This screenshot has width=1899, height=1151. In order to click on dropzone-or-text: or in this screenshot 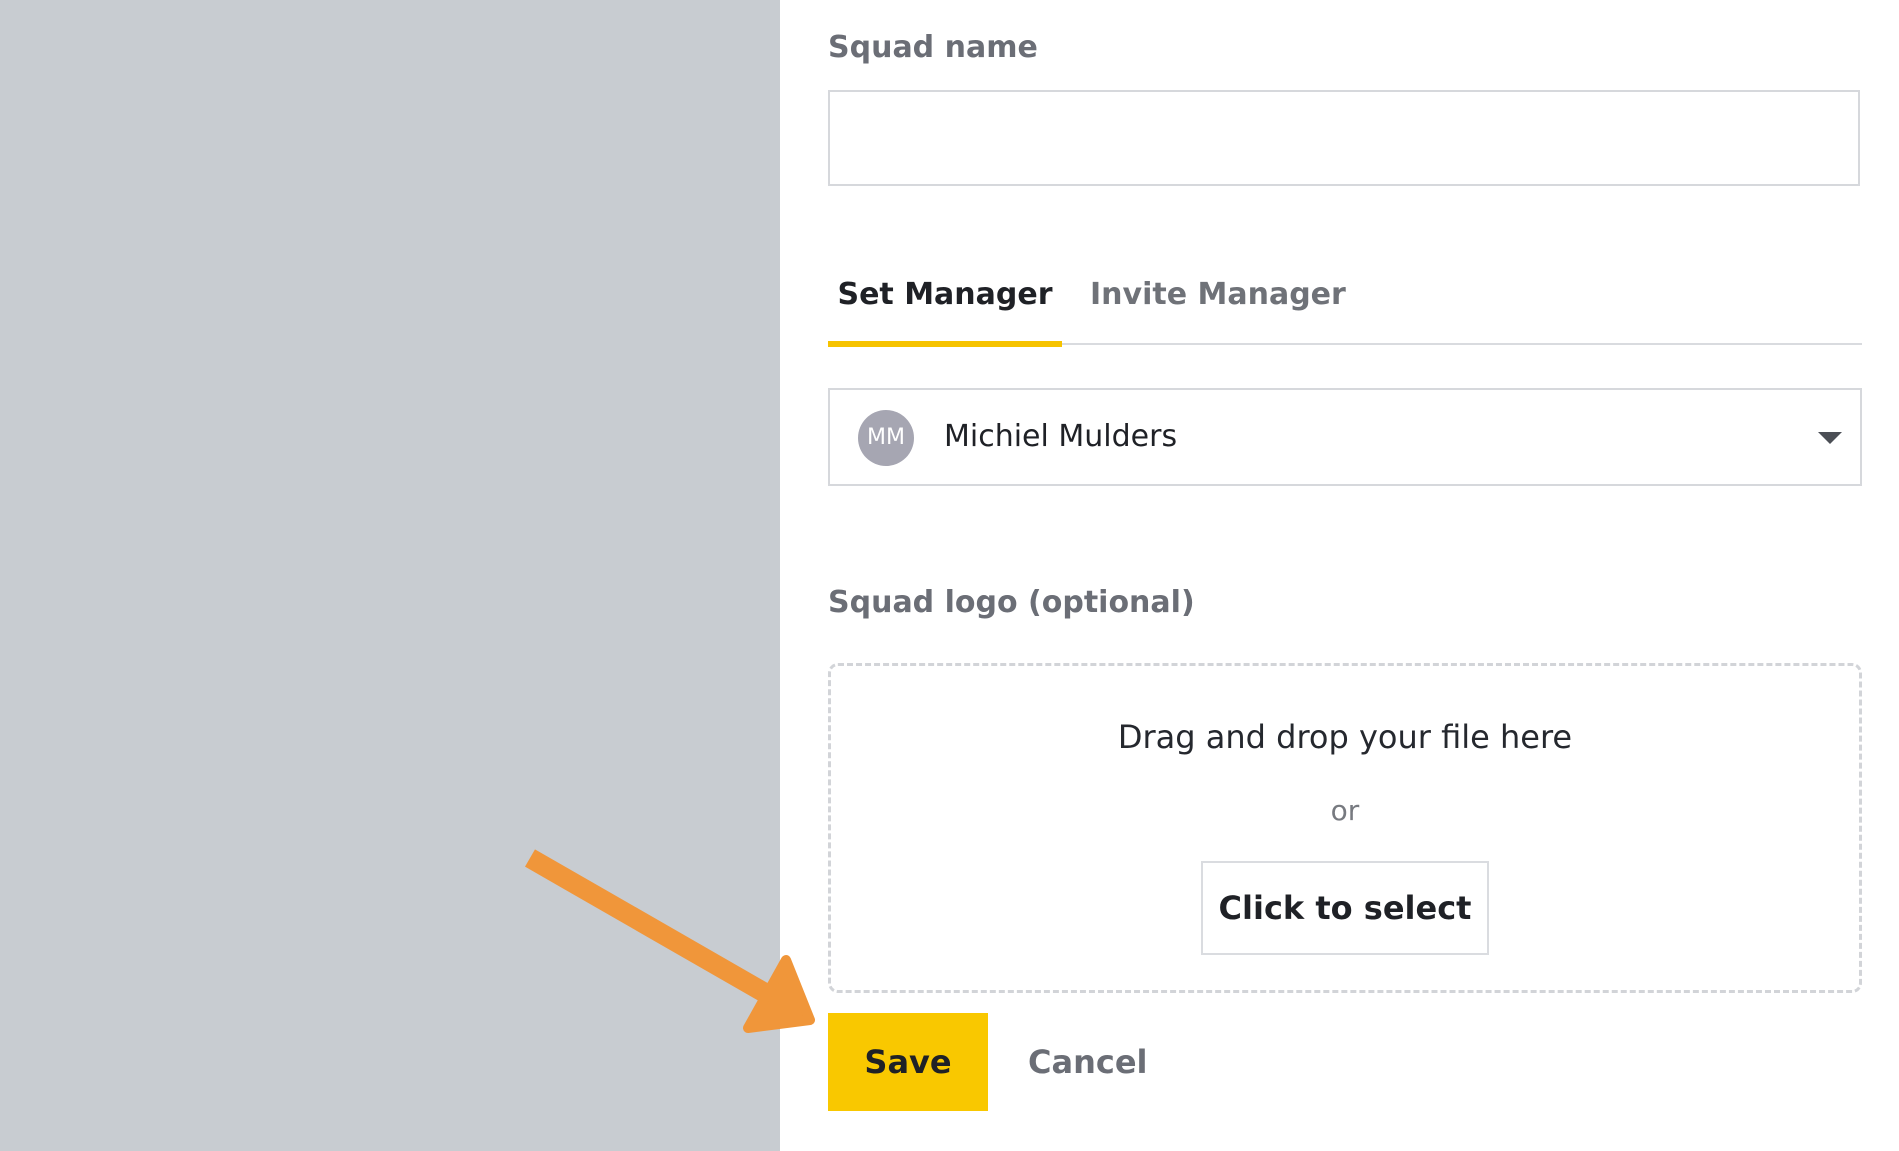, I will do `click(1345, 810)`.